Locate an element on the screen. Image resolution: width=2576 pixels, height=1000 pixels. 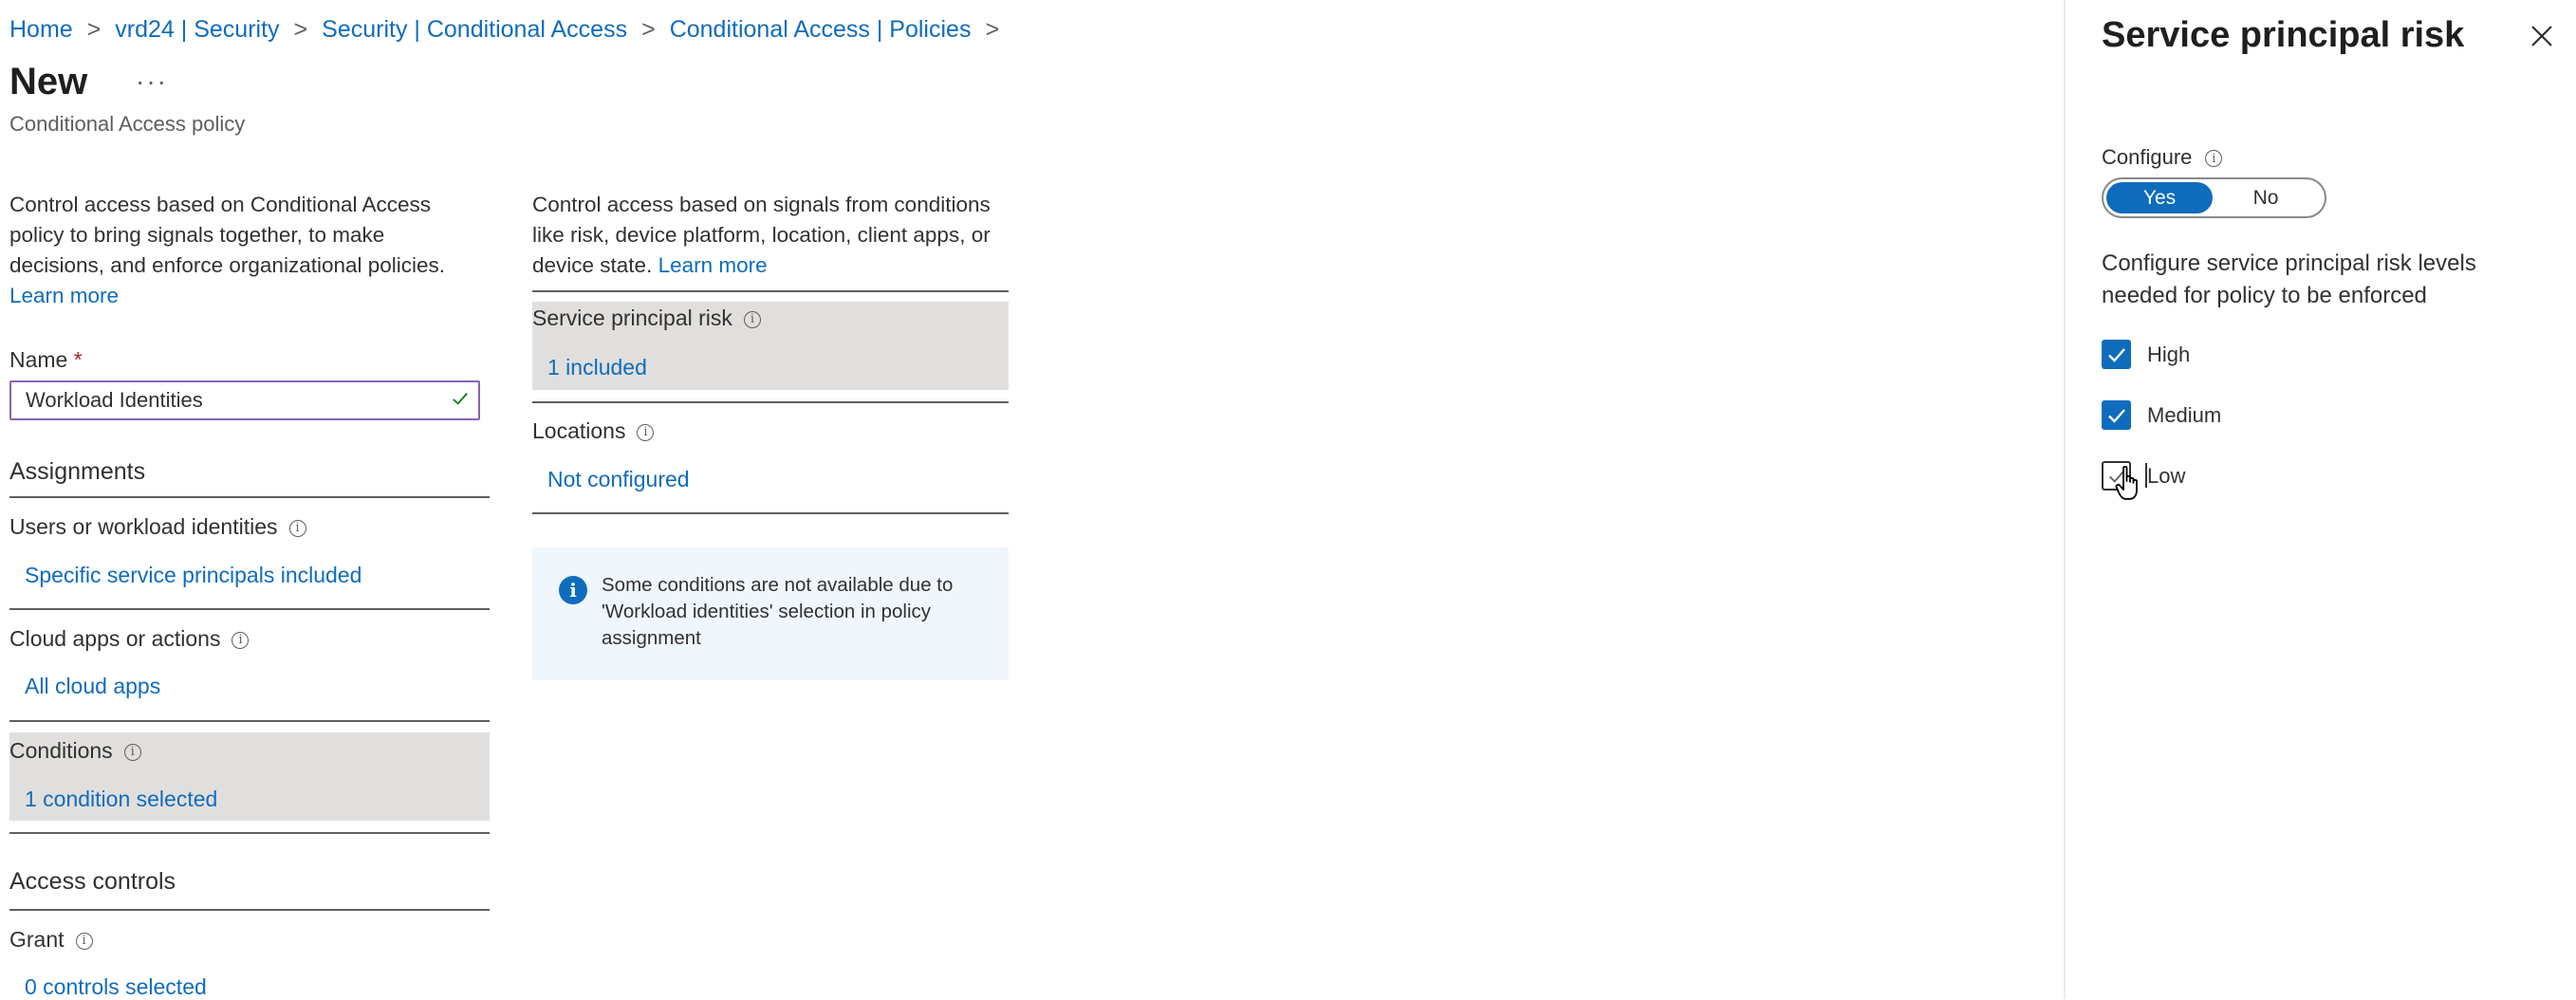
access-controls-divider is located at coordinates (249, 910).